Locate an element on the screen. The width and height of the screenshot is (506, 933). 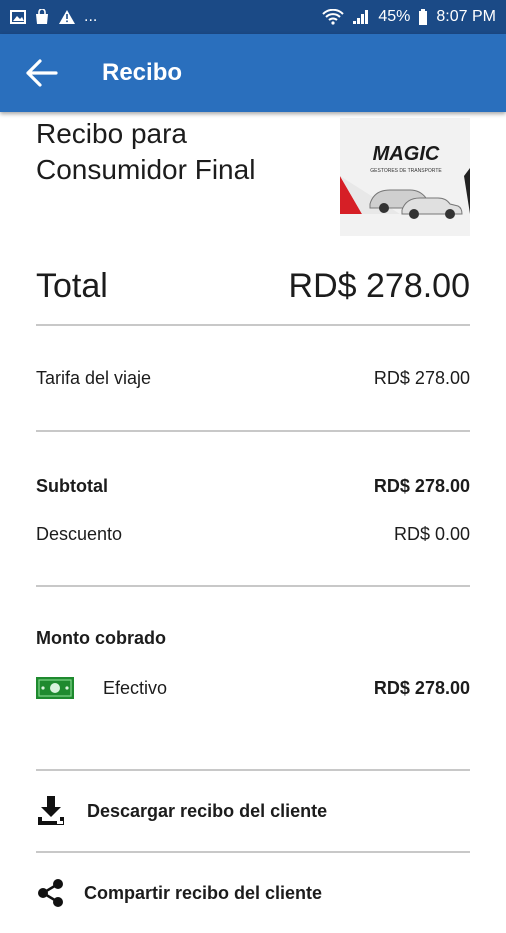
back-arrow-icon is located at coordinates (42, 73).